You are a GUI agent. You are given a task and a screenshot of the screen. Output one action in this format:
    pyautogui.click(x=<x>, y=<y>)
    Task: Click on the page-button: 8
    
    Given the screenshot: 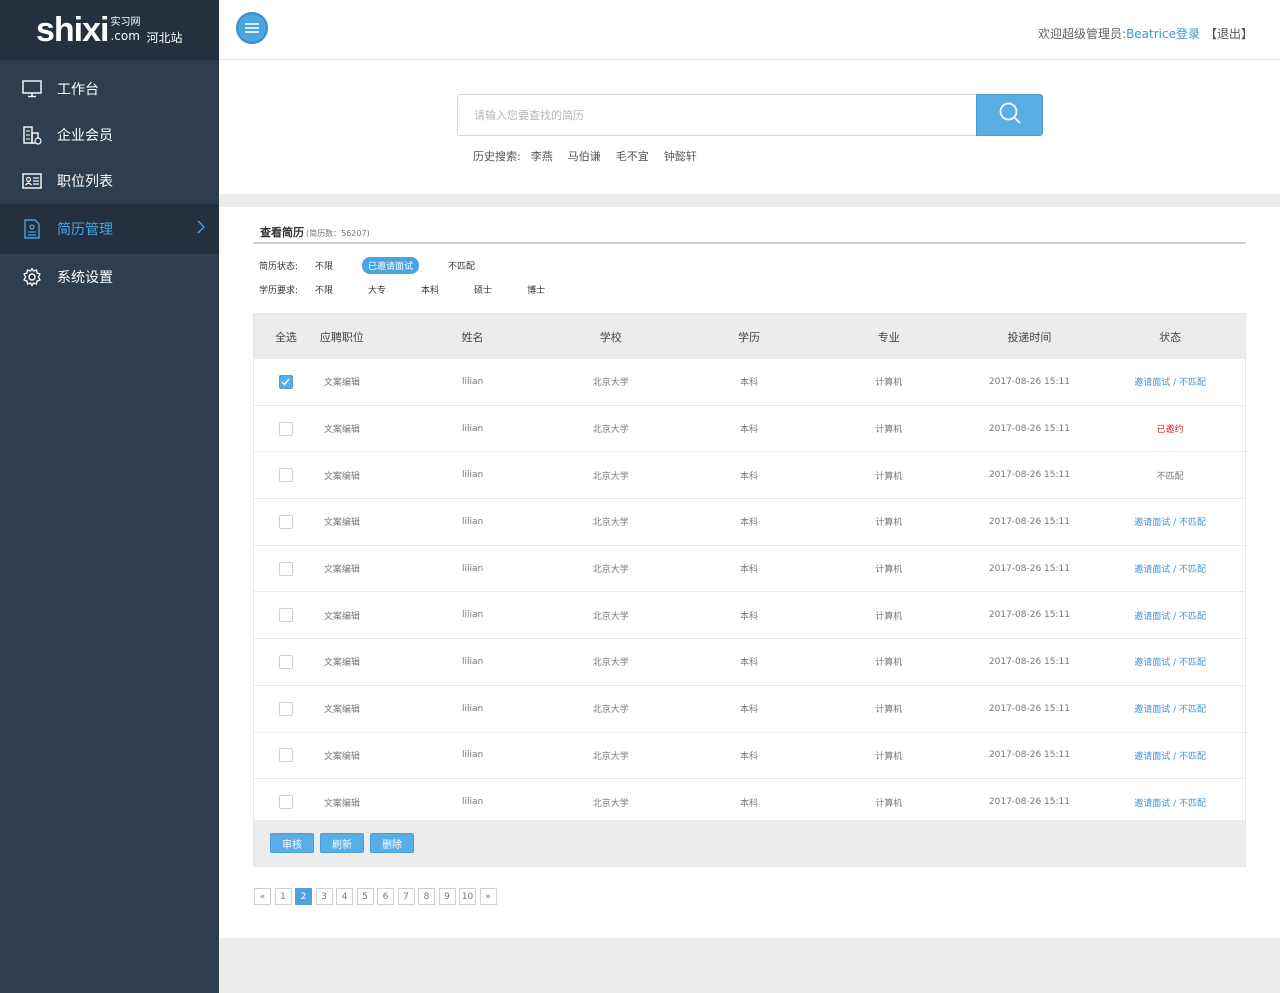 What is the action you would take?
    pyautogui.click(x=426, y=896)
    